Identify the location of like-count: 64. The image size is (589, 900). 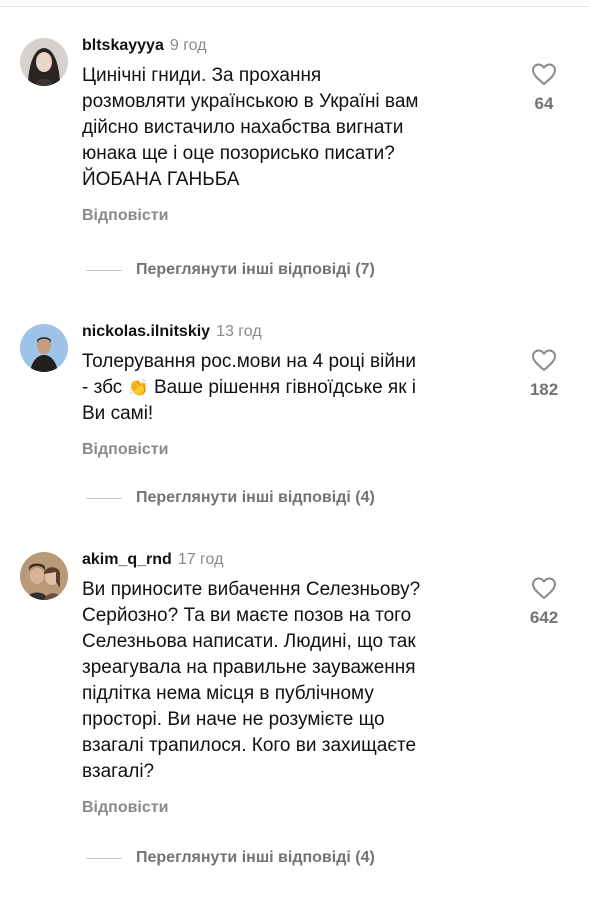
(544, 103).